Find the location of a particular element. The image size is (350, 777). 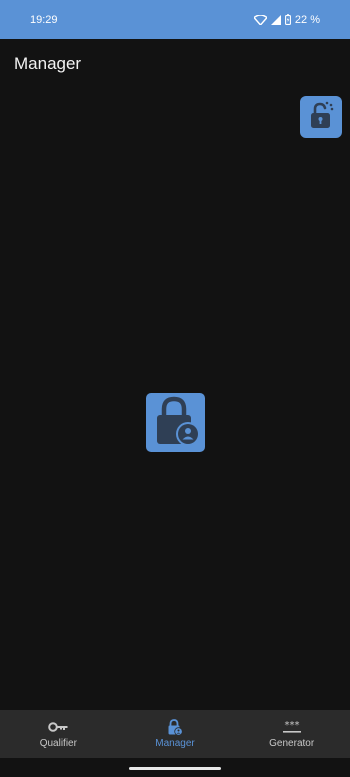

status-time: 19:29 is located at coordinates (44, 19).